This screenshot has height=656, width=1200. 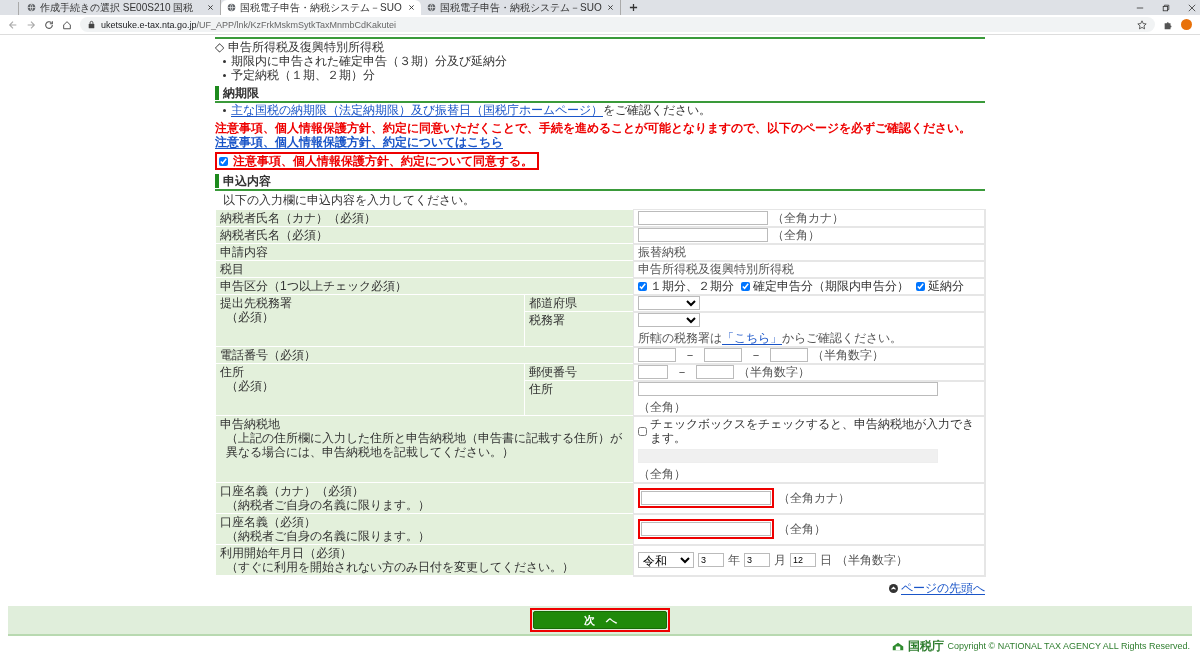 What do you see at coordinates (579, 398) in the screenshot?
I see `sub-label: 住所` at bounding box center [579, 398].